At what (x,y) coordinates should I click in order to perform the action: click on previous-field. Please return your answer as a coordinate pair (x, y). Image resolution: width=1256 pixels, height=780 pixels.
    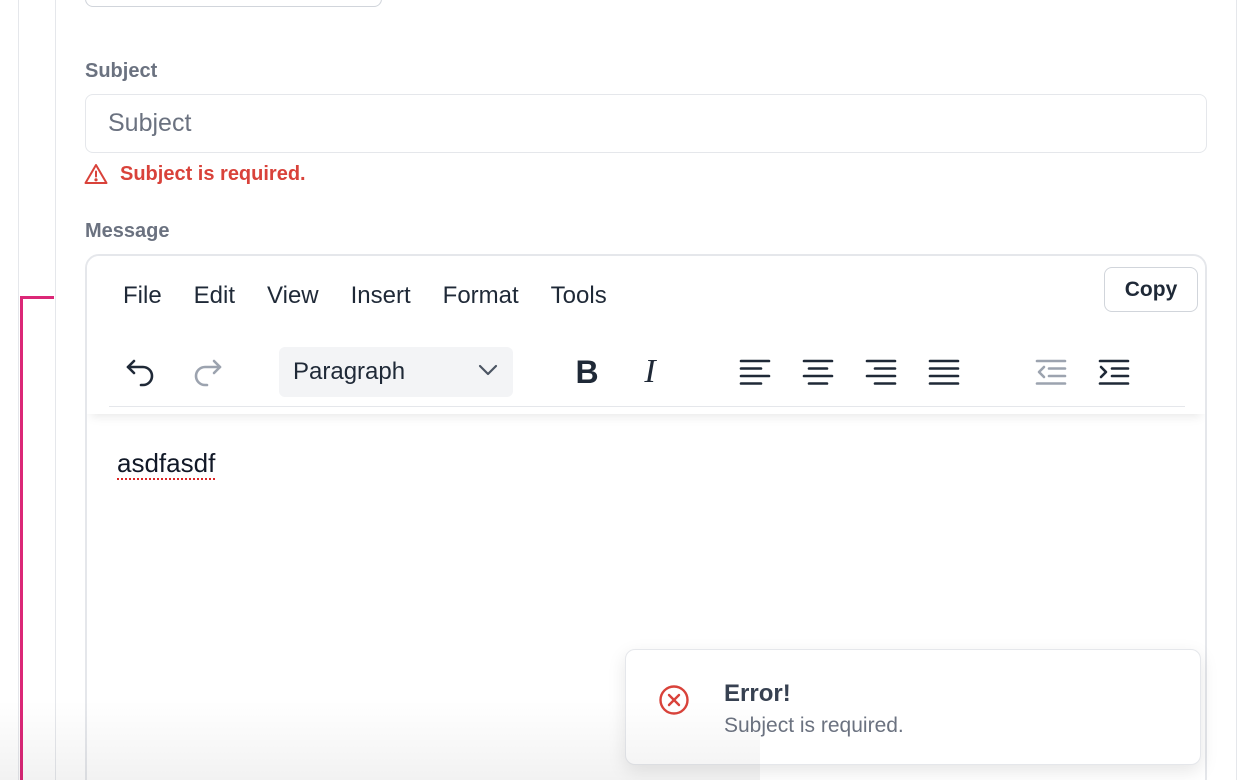
    Looking at the image, I should click on (233, 3).